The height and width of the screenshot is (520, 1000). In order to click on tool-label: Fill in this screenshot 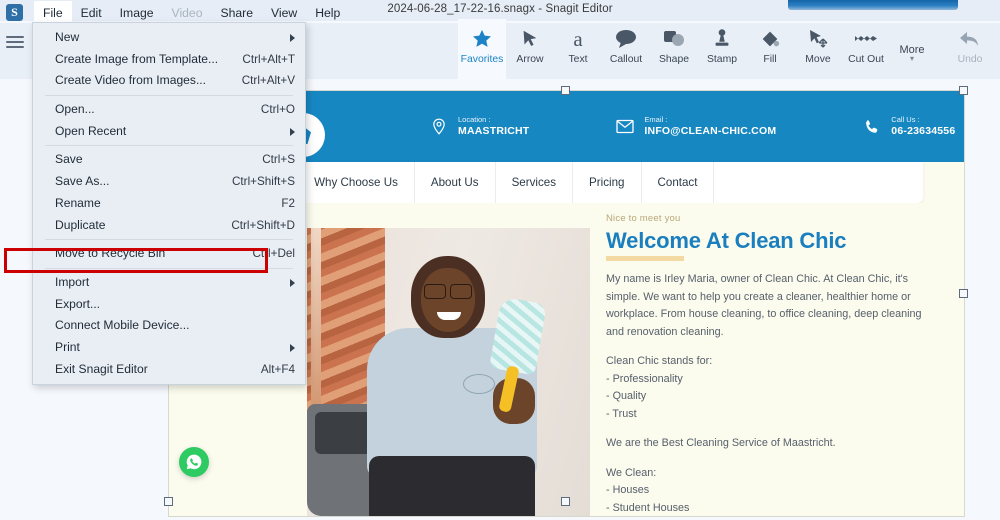, I will do `click(770, 59)`.